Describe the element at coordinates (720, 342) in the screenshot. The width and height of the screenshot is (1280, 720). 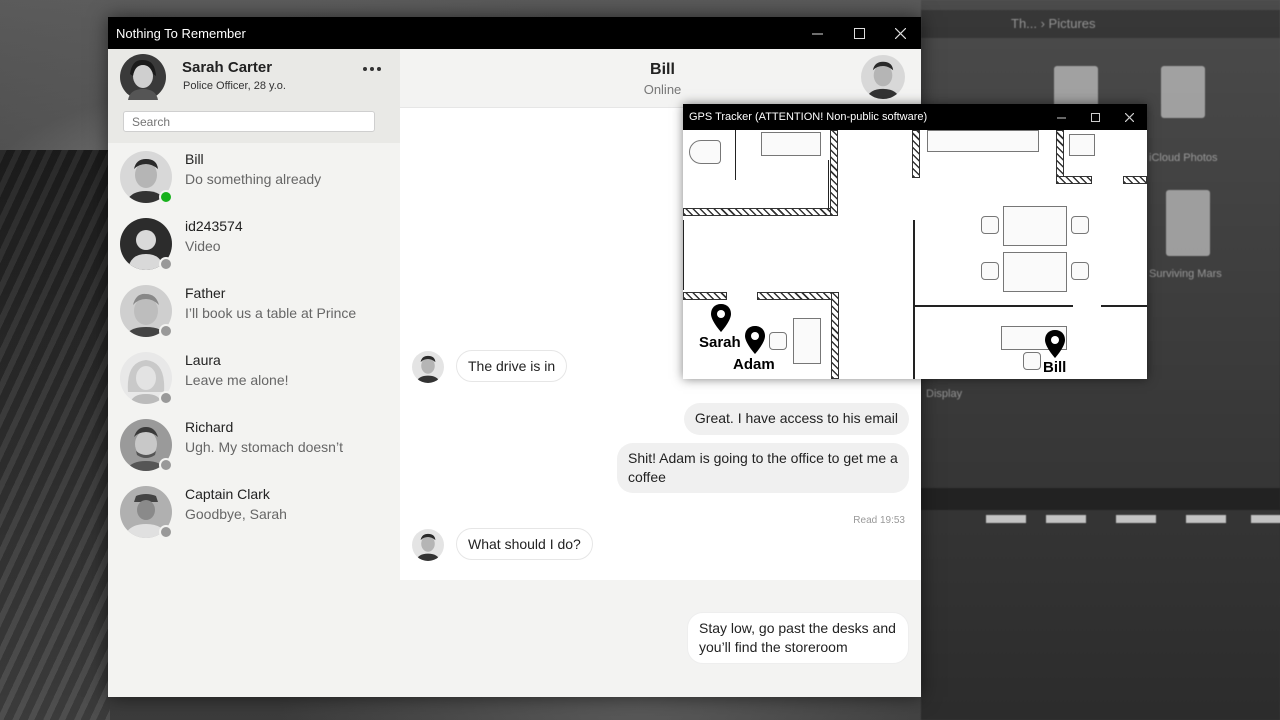
I see `marker-label-sarah: Sarah` at that location.